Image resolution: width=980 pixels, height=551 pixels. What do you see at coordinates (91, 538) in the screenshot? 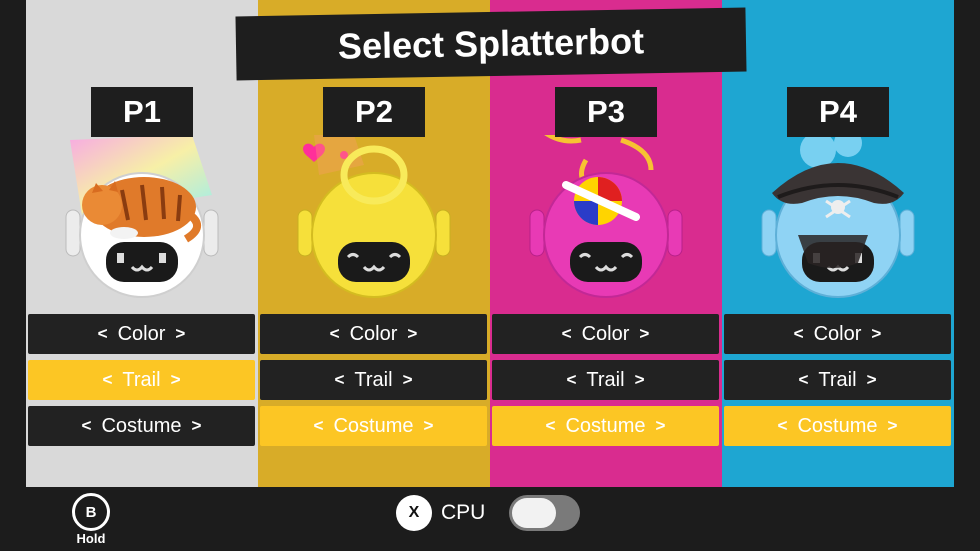
I see `hold-label: Hold` at bounding box center [91, 538].